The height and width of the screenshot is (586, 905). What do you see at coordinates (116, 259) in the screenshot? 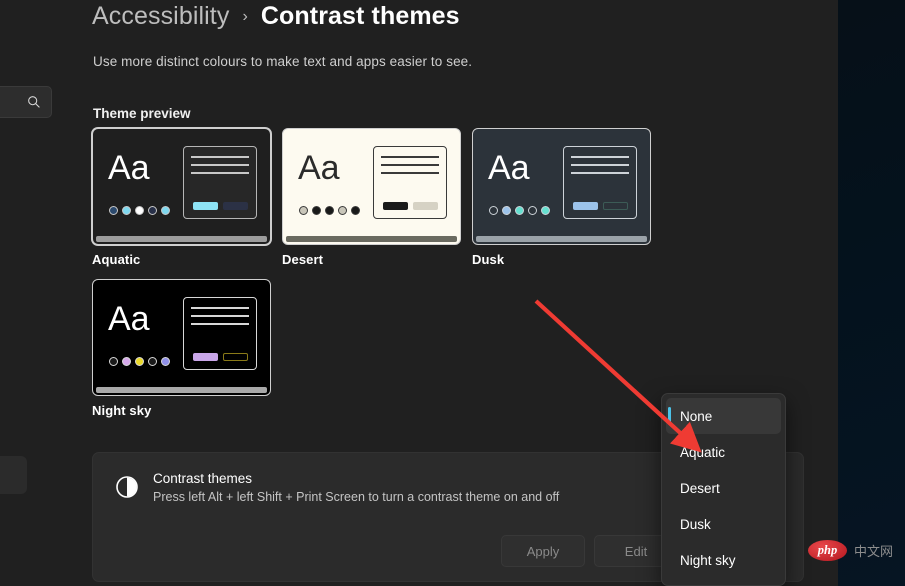
I see `theme-card-label: Aquatic` at bounding box center [116, 259].